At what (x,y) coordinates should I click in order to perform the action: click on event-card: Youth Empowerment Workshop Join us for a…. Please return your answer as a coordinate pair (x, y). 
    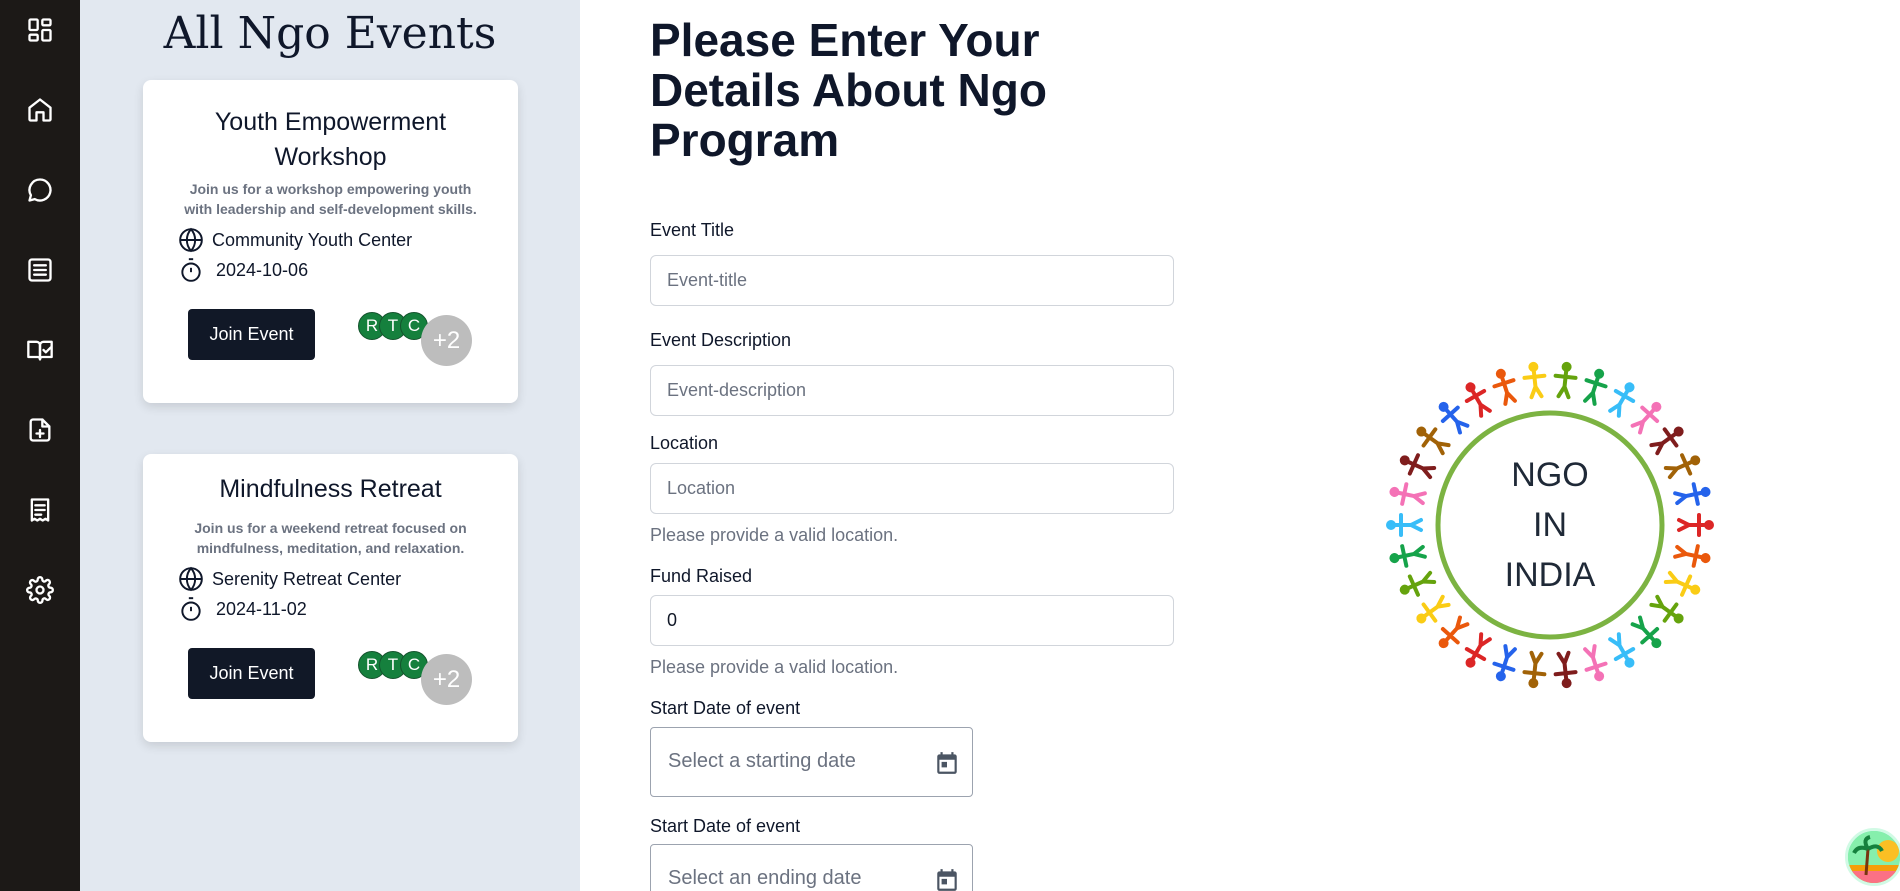
    Looking at the image, I should click on (330, 241).